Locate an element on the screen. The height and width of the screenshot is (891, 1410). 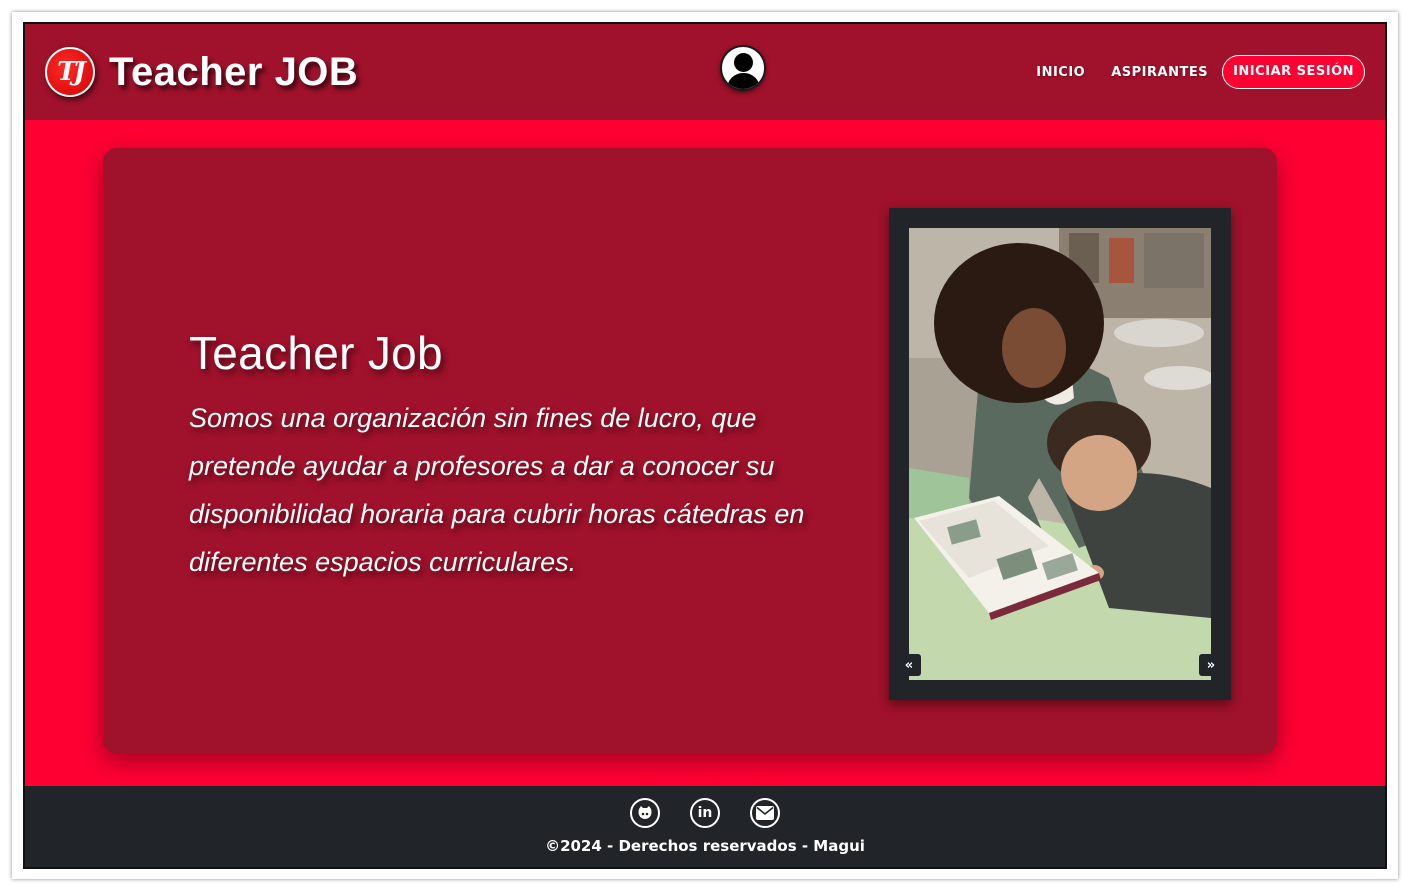
envelope-glyph is located at coordinates (765, 813).